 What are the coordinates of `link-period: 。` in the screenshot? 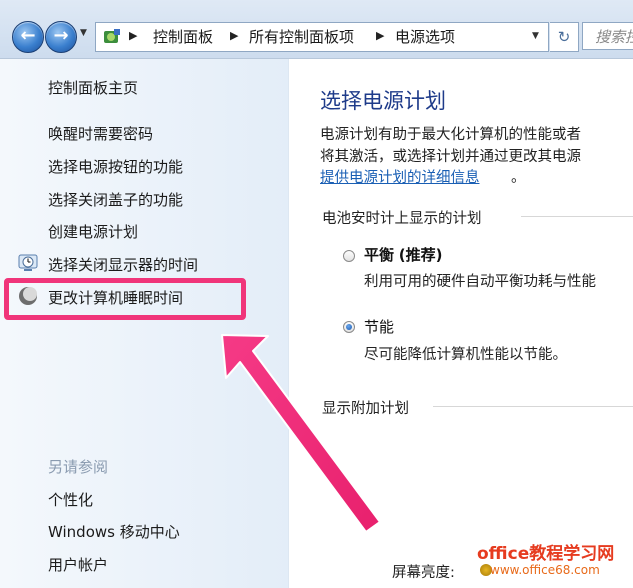 It's located at (518, 178).